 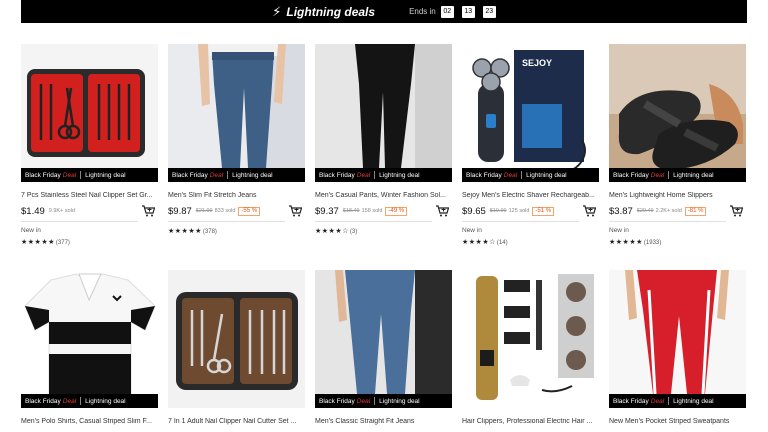 What do you see at coordinates (225, 211) in the screenshot?
I see `sold-count: 833 sold` at bounding box center [225, 211].